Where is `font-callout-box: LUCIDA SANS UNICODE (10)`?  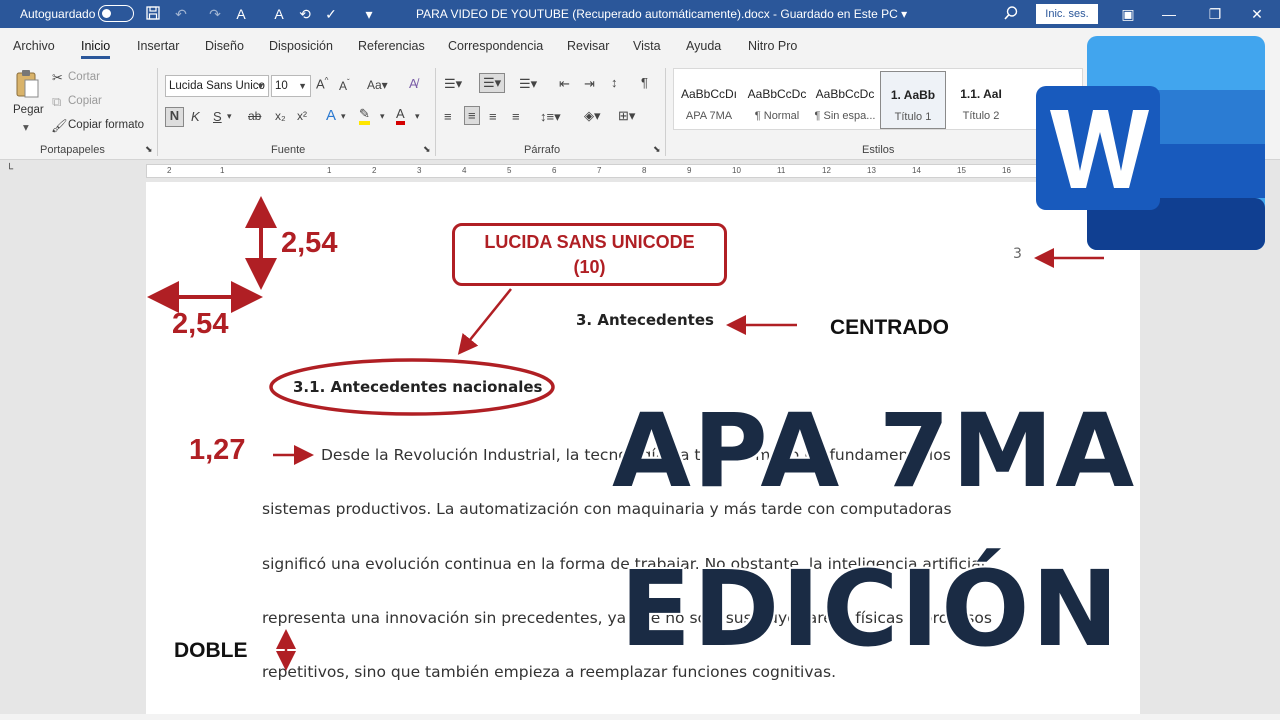
font-callout-box: LUCIDA SANS UNICODE (10) is located at coordinates (589, 254).